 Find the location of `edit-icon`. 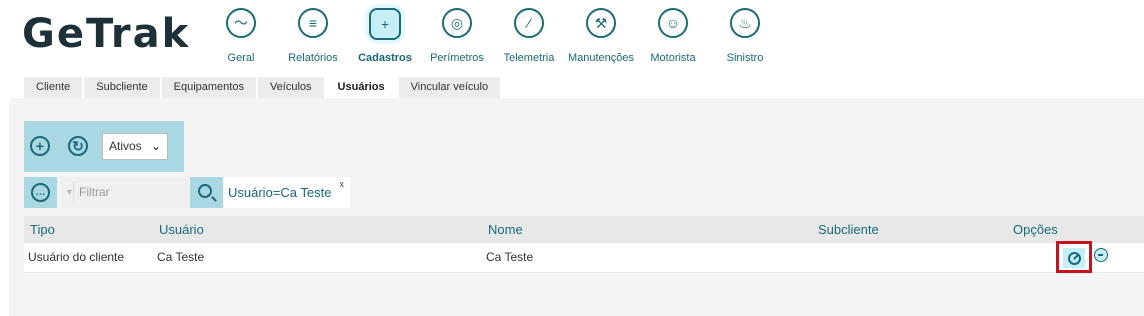

edit-icon is located at coordinates (1074, 258).